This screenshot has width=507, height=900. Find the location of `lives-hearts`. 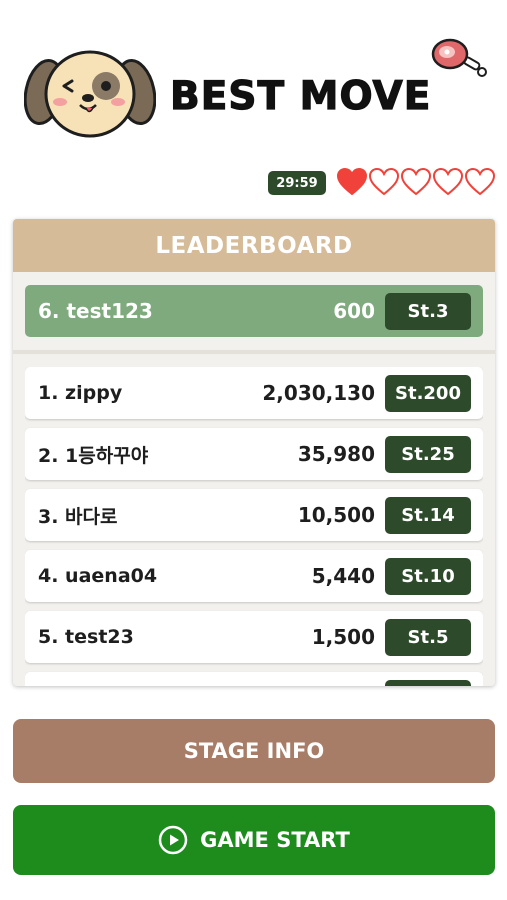

lives-hearts is located at coordinates (416, 182).